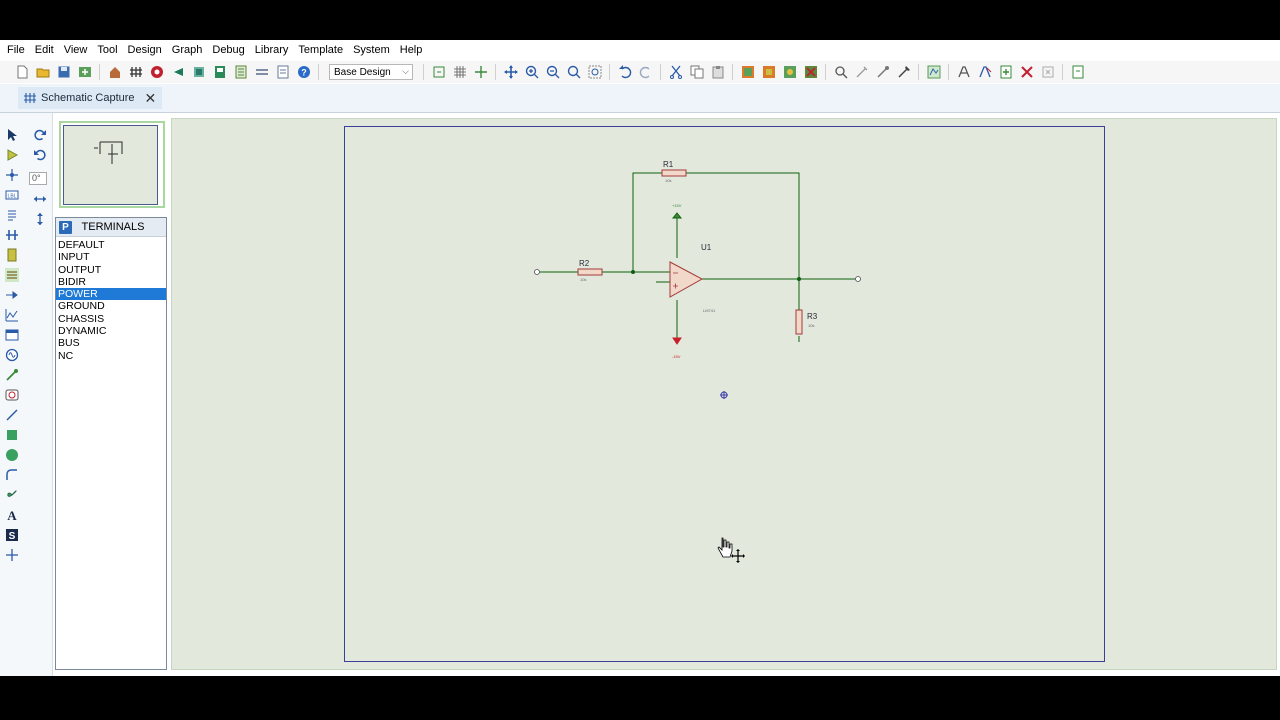  Describe the element at coordinates (883, 72) in the screenshot. I see `package-tool-icon` at that location.